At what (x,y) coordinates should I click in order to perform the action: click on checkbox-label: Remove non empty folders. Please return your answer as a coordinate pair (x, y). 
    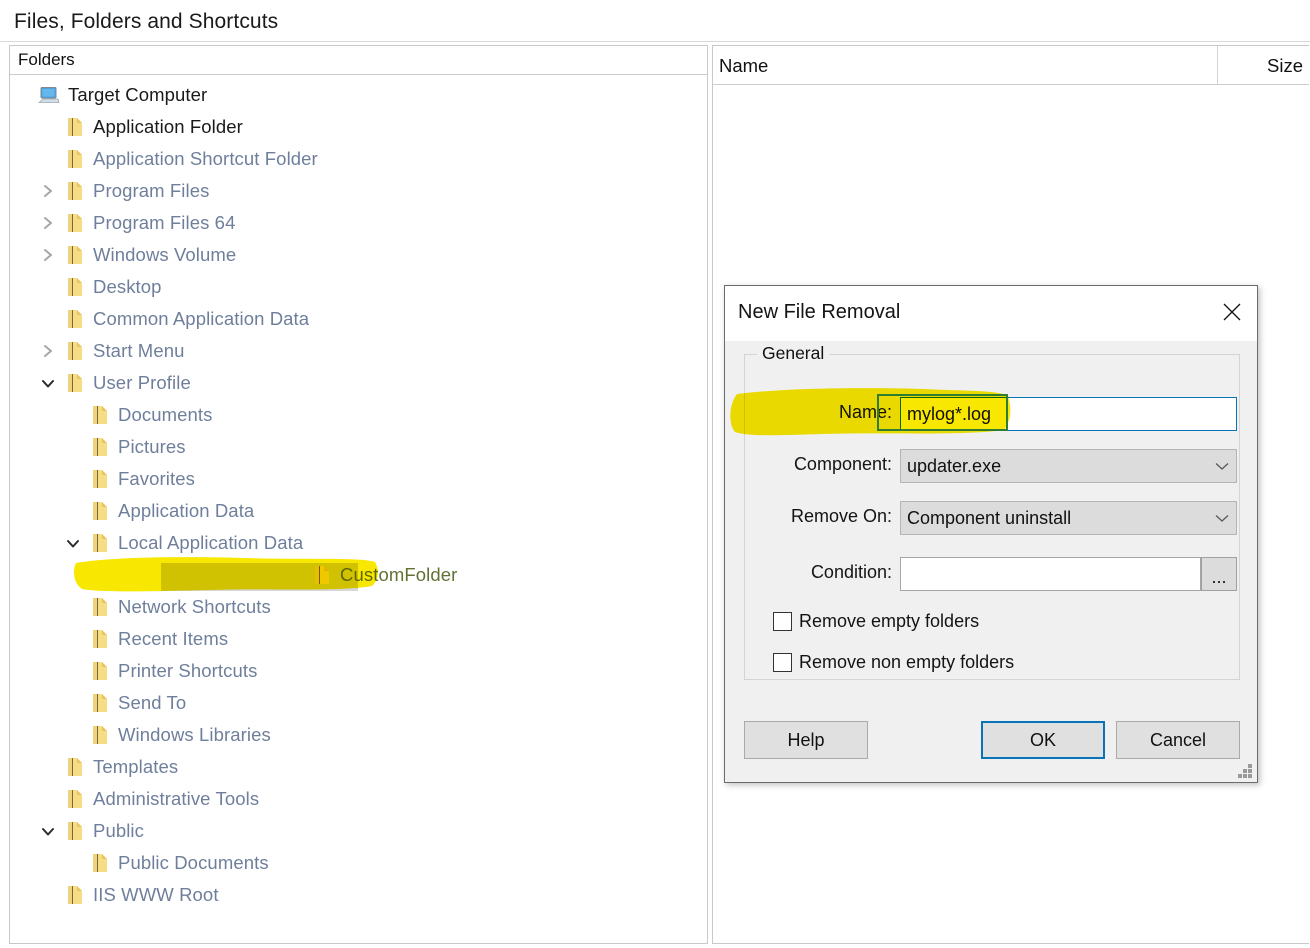
    Looking at the image, I should click on (907, 662).